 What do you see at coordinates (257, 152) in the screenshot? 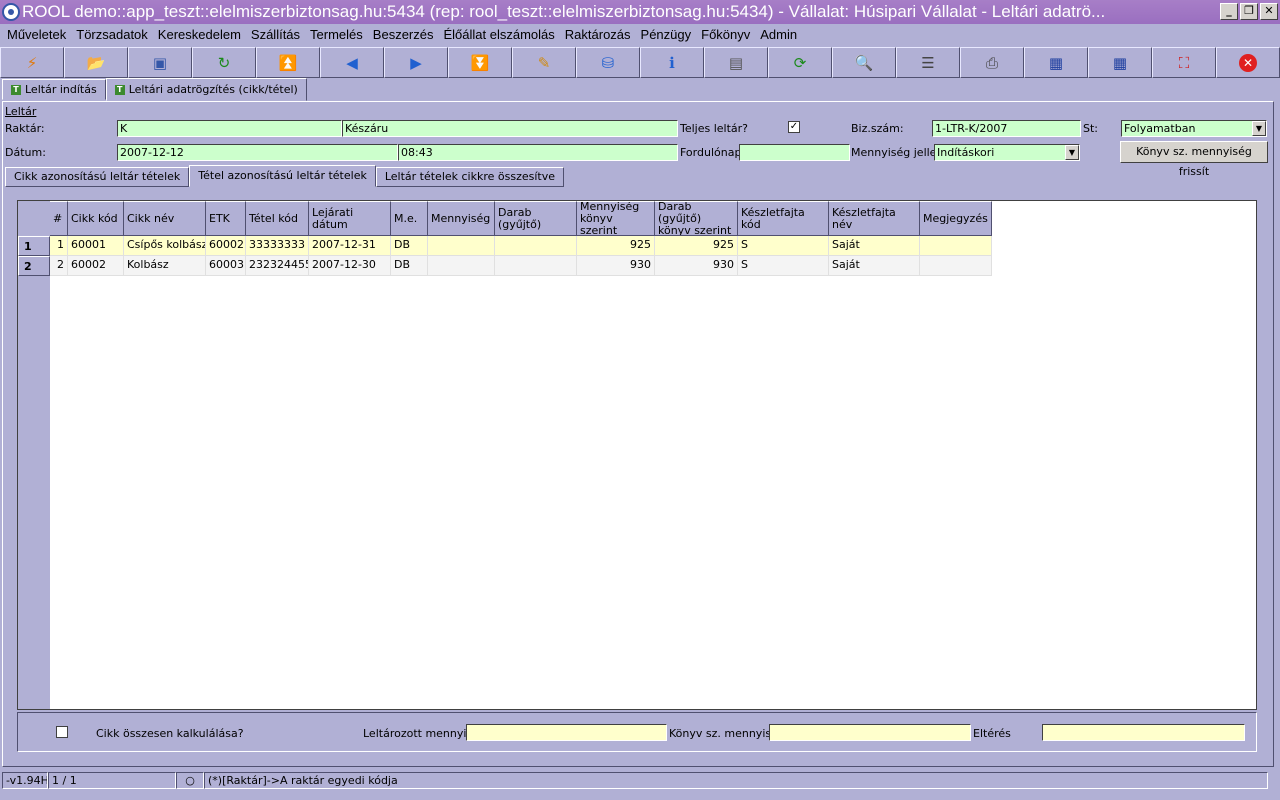
I see `datum-field: 2007-12-12` at bounding box center [257, 152].